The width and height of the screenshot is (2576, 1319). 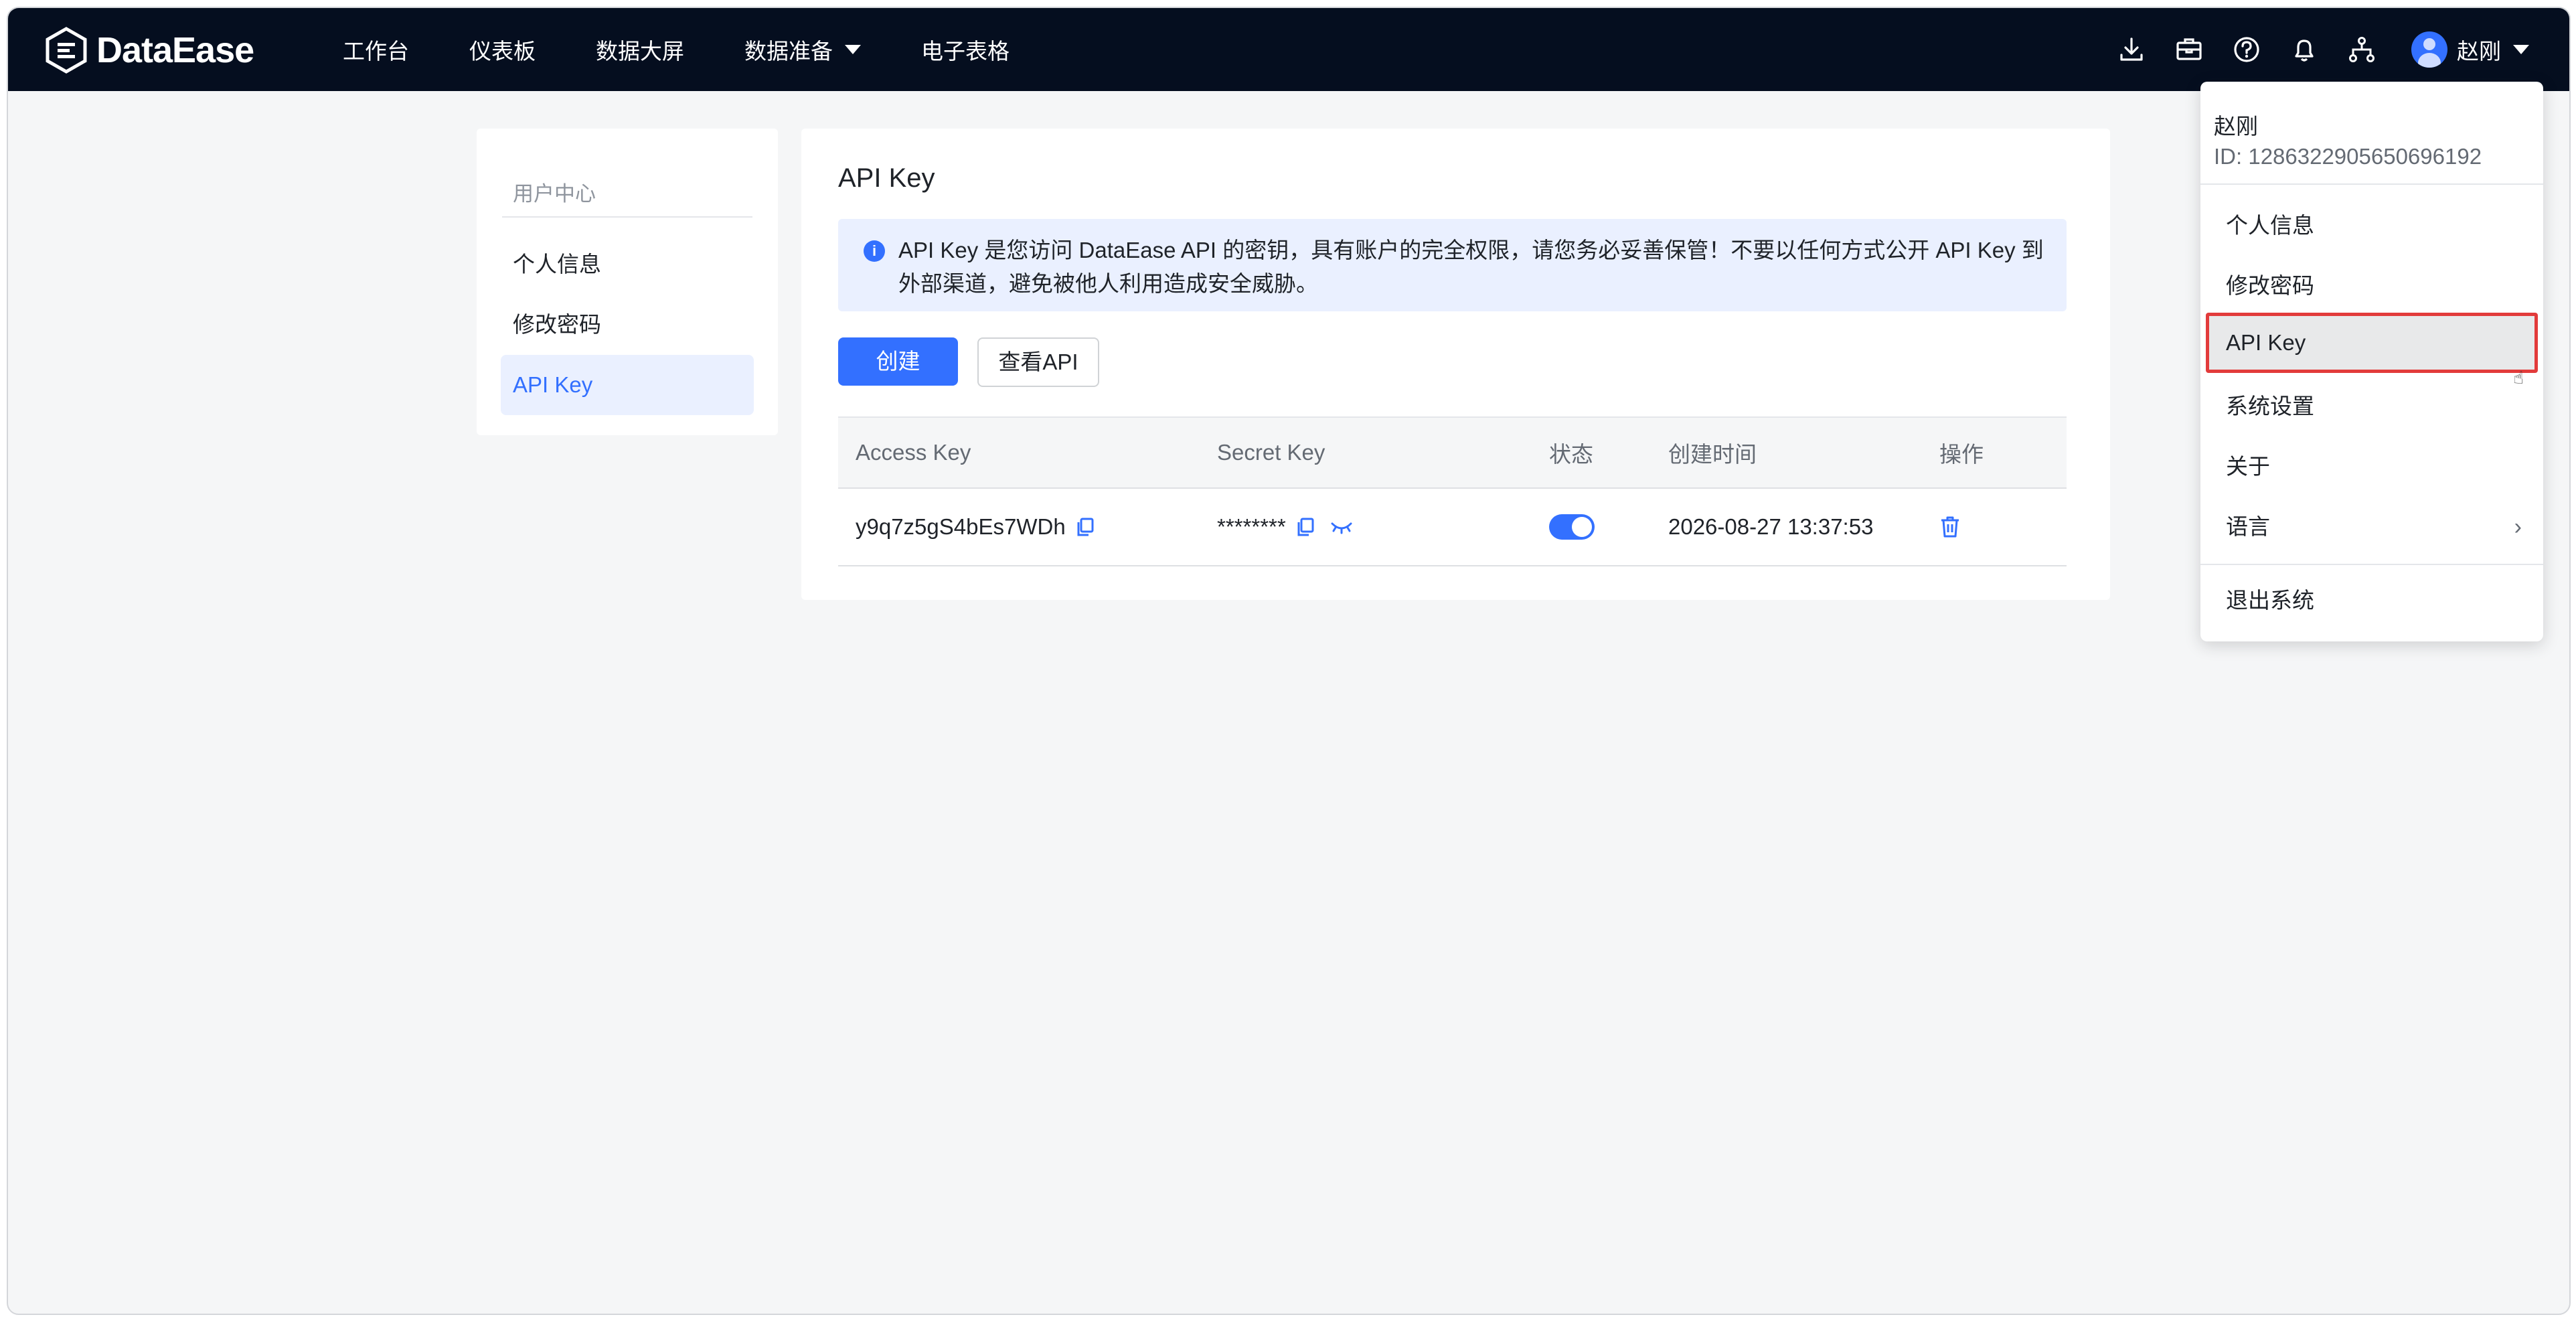 I want to click on help-icon, so click(x=2247, y=49).